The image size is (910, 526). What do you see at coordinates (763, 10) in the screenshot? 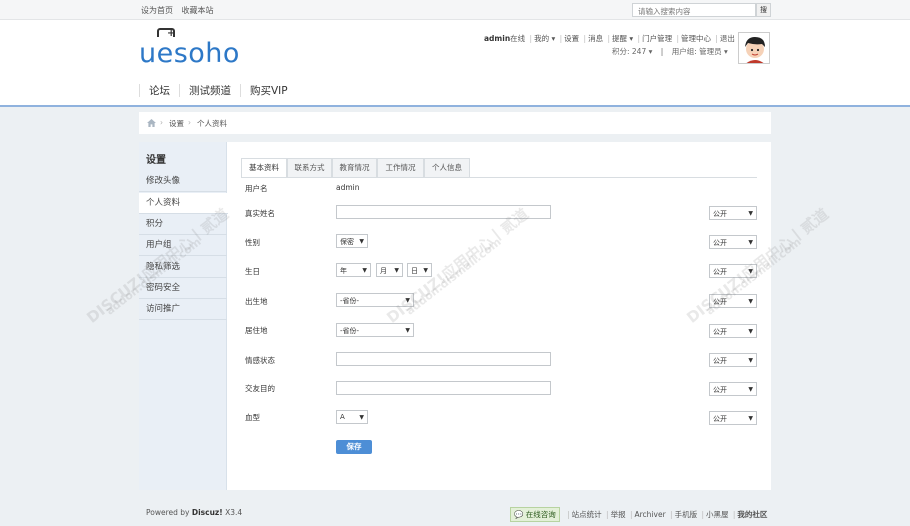
I see `search-button: 搜` at bounding box center [763, 10].